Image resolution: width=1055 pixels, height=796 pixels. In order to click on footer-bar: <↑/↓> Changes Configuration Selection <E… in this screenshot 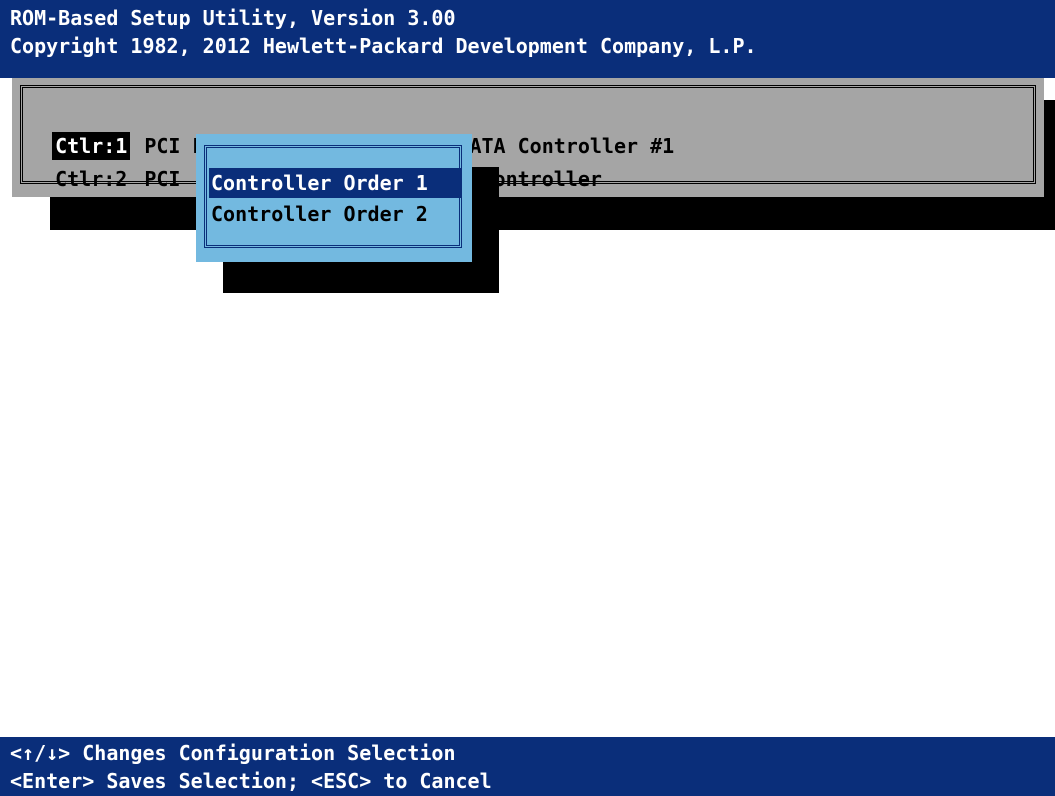, I will do `click(527, 766)`.